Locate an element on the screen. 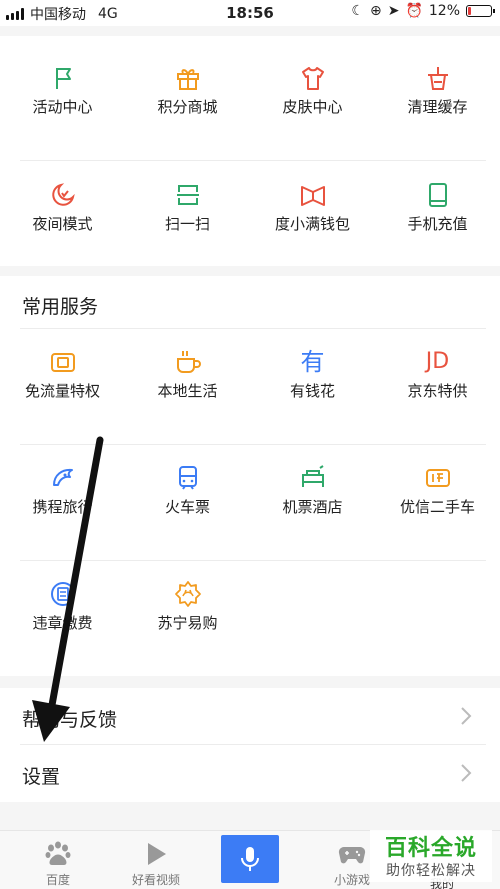  voice-search-button is located at coordinates (250, 859).